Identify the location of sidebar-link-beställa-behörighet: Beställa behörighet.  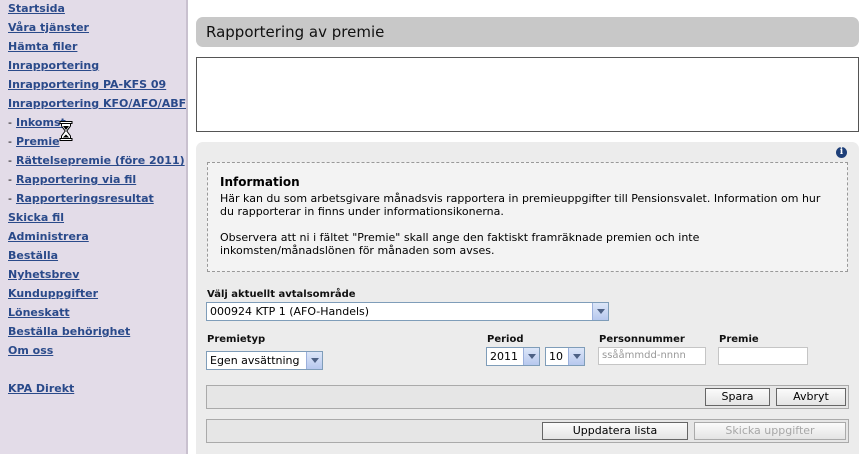
(69, 331).